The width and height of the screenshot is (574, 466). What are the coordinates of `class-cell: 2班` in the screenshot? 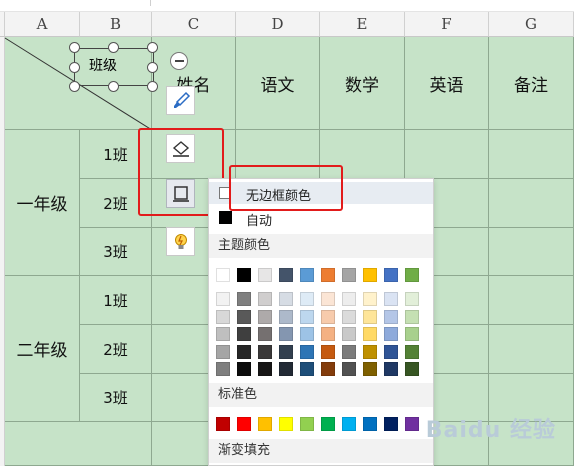 It's located at (116, 349).